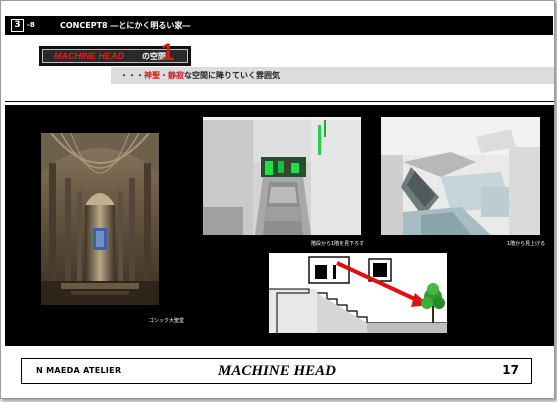 The width and height of the screenshot is (557, 402). Describe the element at coordinates (282, 176) in the screenshot. I see `view-down-image` at that location.